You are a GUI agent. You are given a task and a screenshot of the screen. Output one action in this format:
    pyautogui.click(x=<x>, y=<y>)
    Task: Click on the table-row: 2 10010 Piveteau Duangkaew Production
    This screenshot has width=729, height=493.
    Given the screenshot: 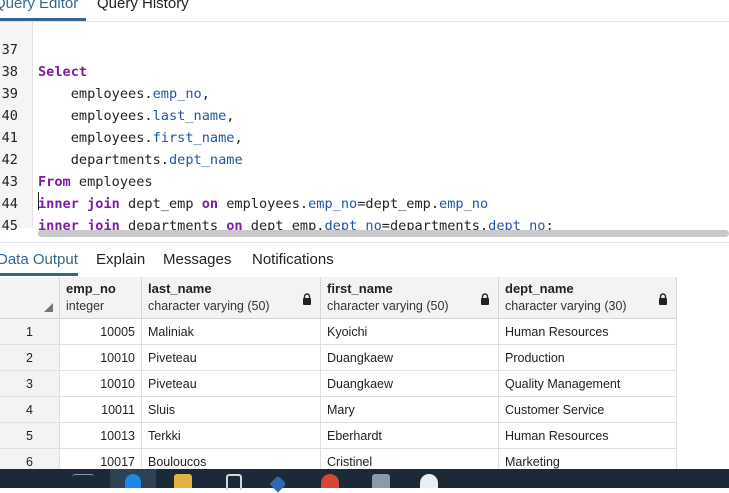 What is the action you would take?
    pyautogui.click(x=338, y=358)
    